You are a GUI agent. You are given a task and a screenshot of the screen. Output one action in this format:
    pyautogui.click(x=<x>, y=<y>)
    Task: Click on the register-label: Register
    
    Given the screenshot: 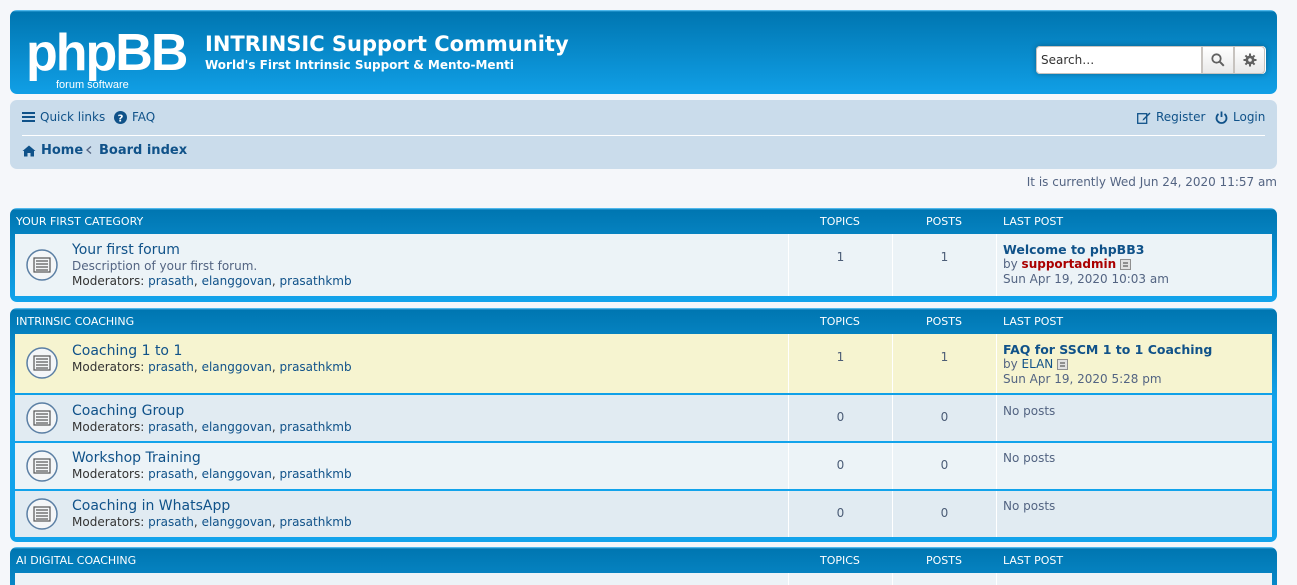 What is the action you would take?
    pyautogui.click(x=1181, y=117)
    